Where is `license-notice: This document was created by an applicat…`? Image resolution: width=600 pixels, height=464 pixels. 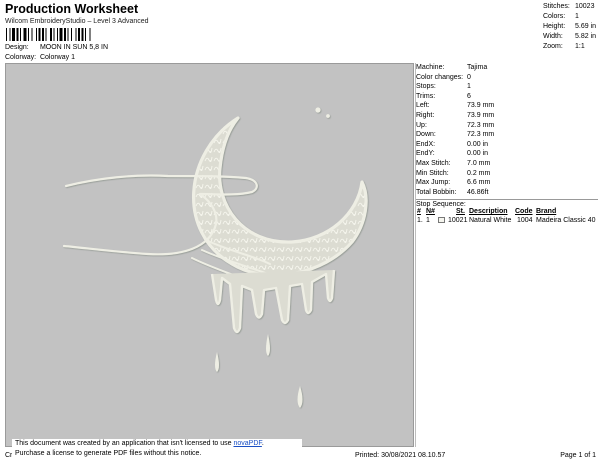 license-notice: This document was created by an applicat… is located at coordinates (157, 449).